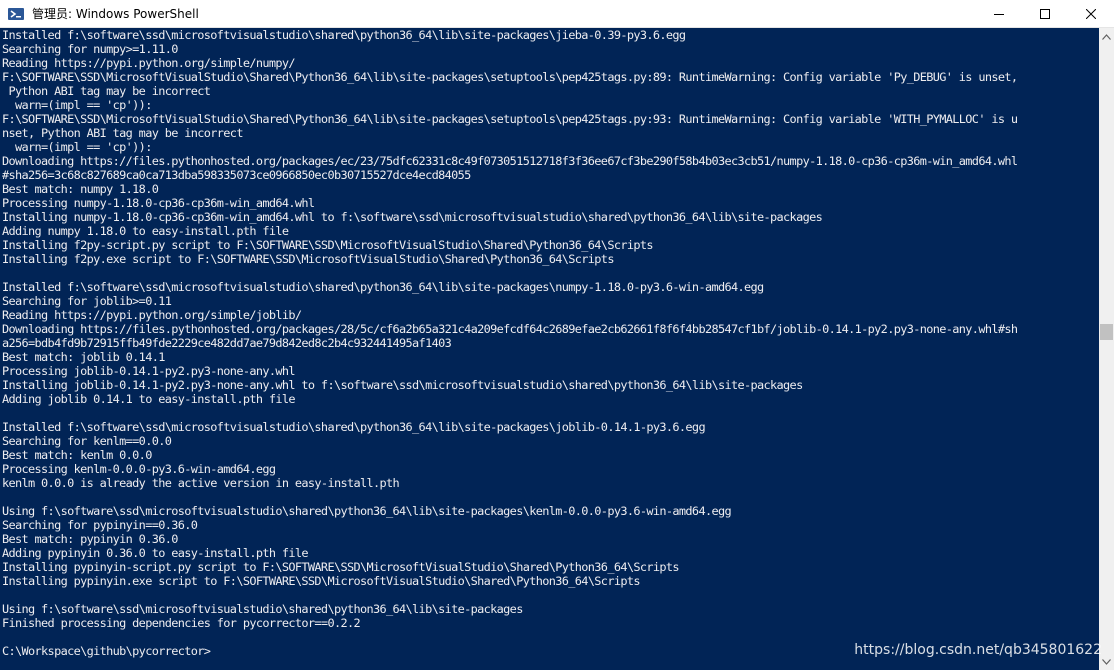 The image size is (1114, 670). I want to click on terminal-line: Searching for kenlm==0.0.0, so click(87, 441).